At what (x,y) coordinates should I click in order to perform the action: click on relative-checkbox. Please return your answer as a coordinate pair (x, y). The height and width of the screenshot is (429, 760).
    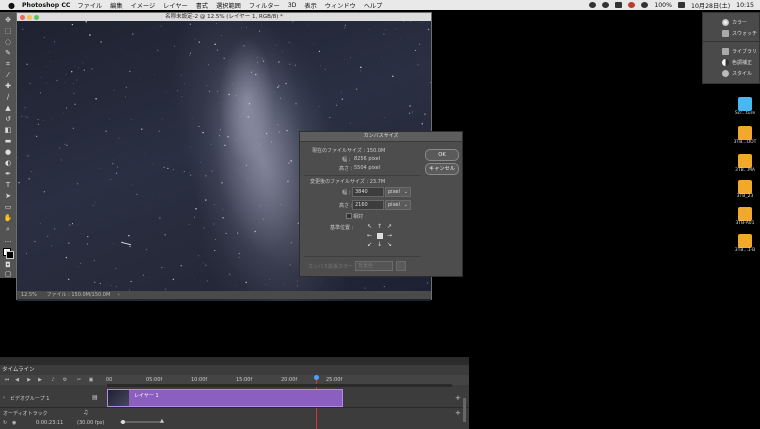
    Looking at the image, I should click on (349, 216).